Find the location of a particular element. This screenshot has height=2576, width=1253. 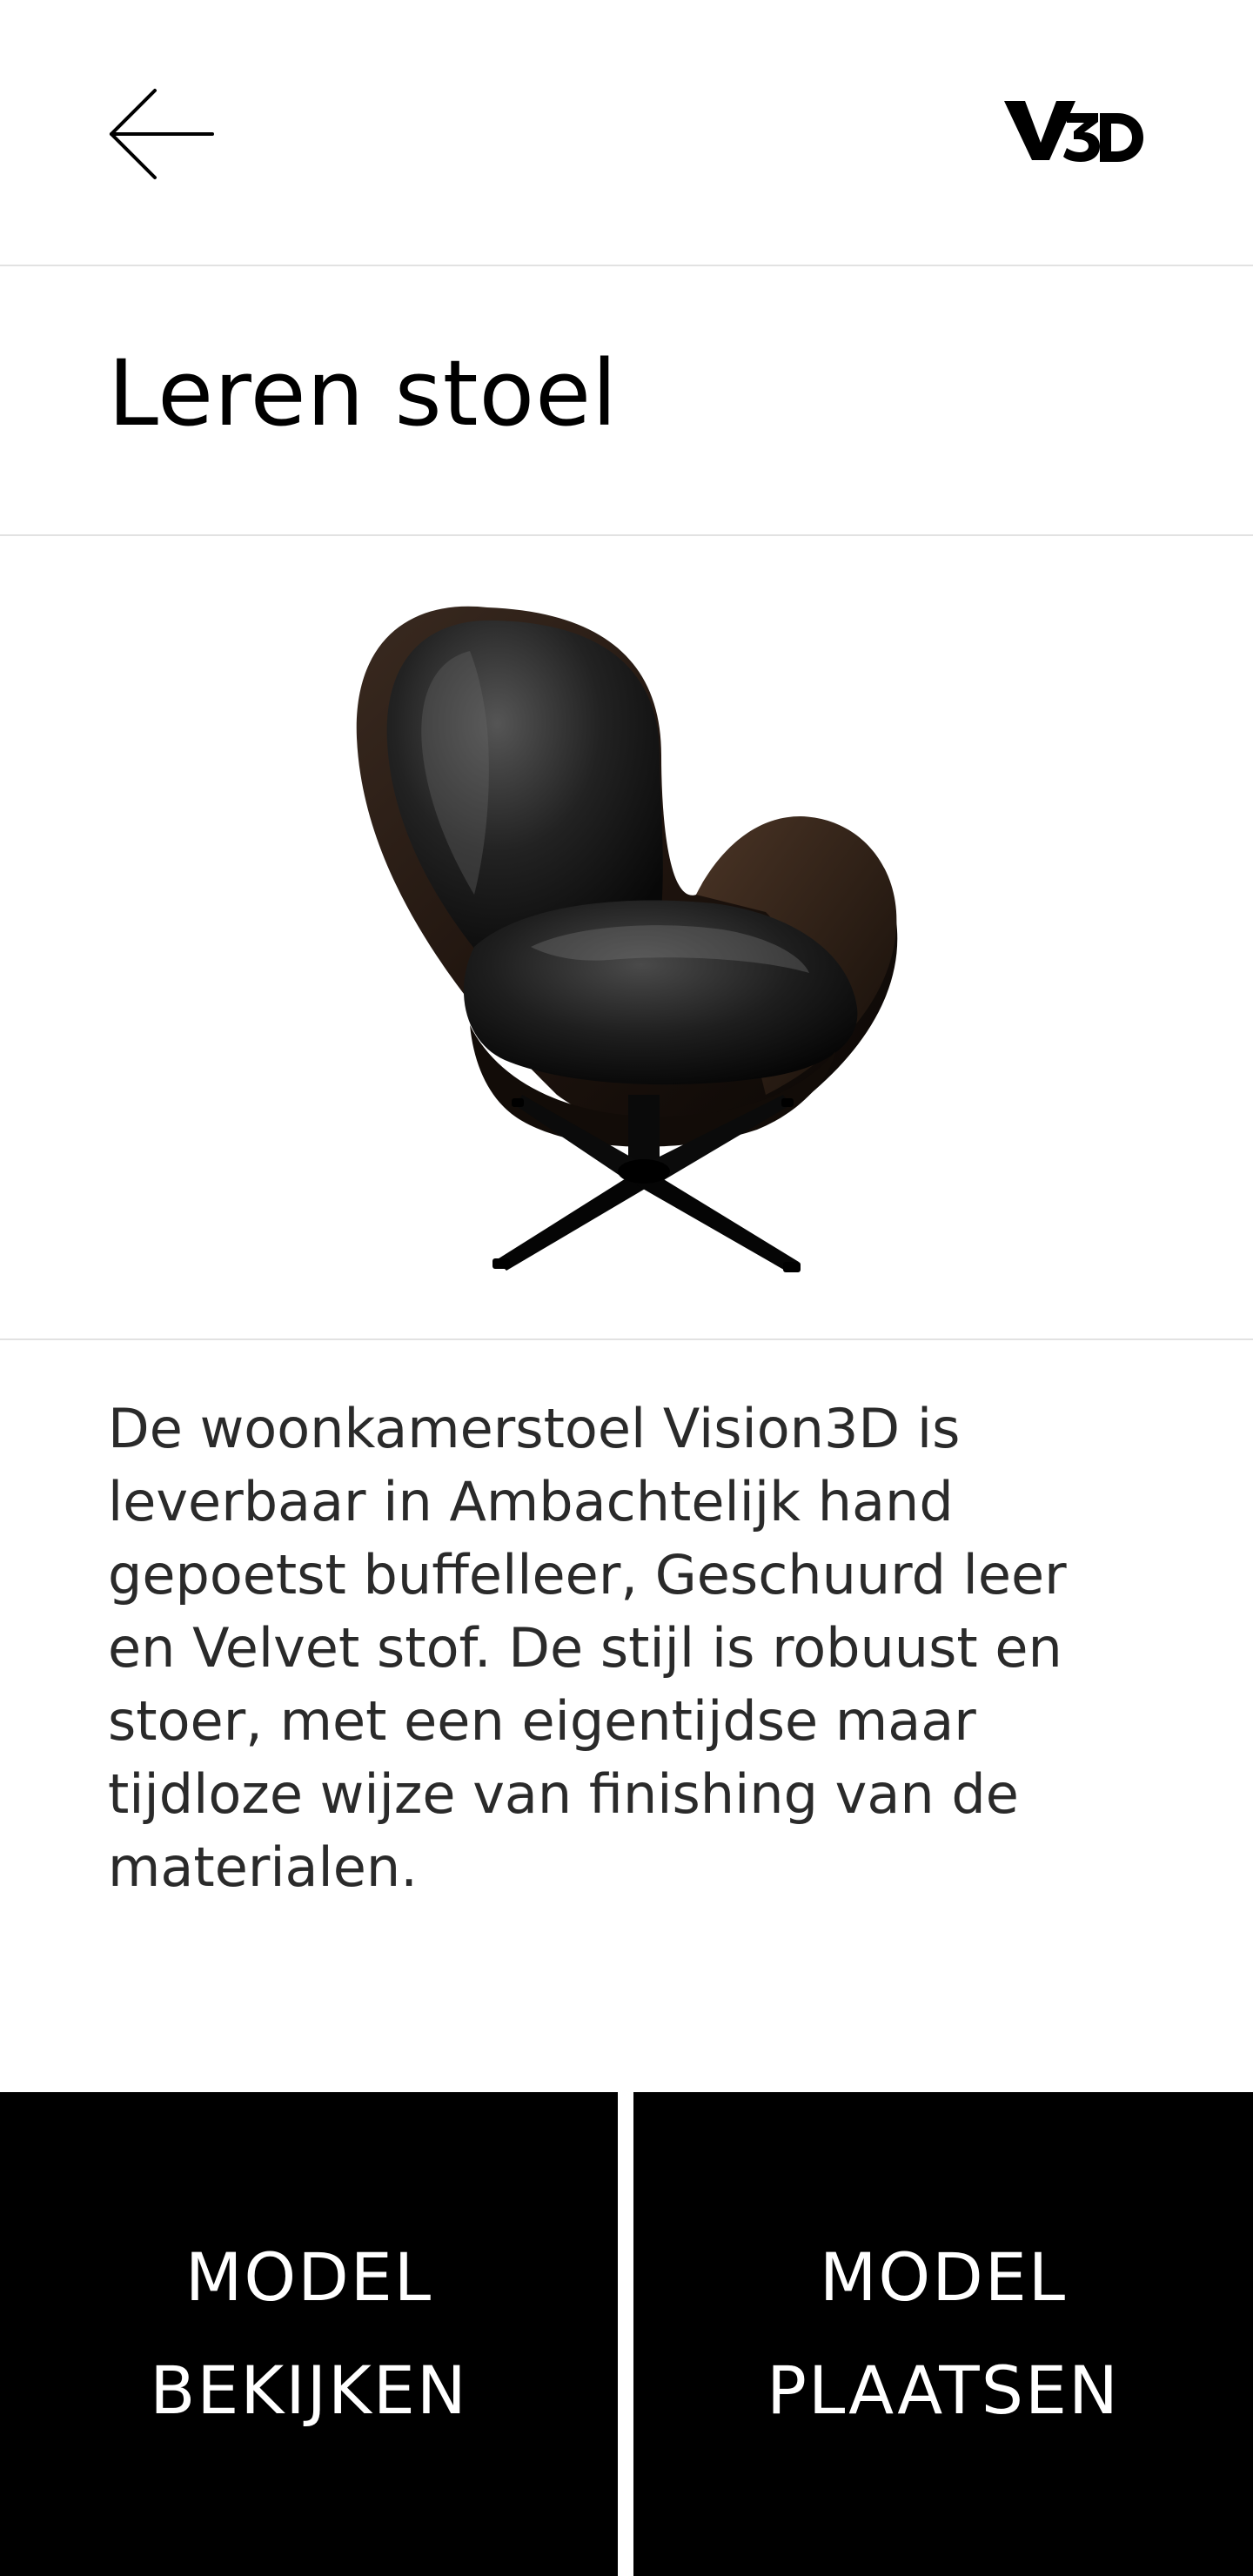

back-button is located at coordinates (161, 134).